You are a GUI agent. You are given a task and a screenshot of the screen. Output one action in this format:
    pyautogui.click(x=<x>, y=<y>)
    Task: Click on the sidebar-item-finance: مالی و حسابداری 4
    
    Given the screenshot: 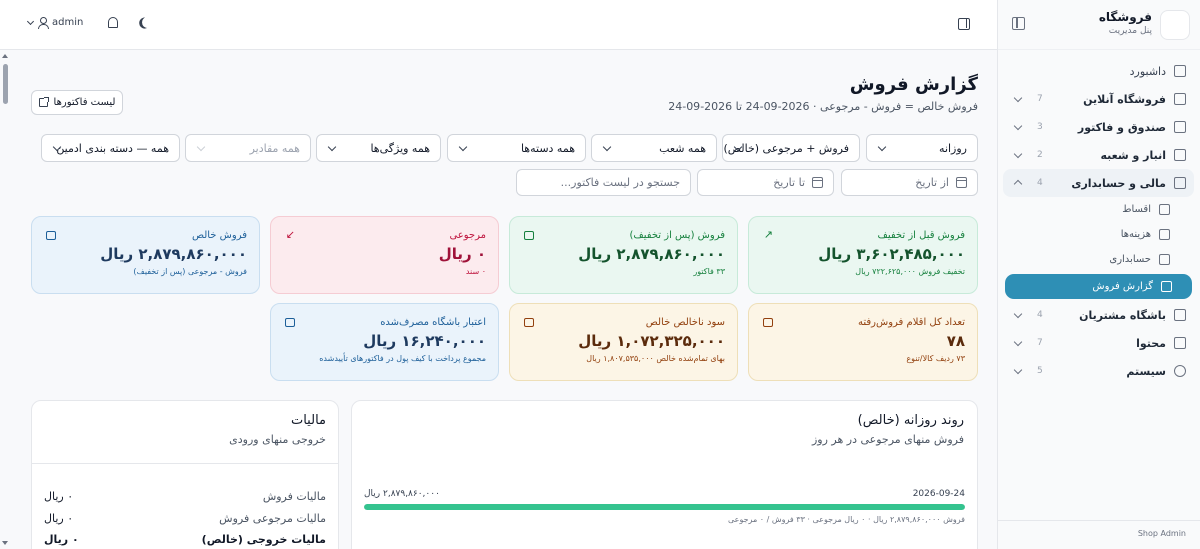 What is the action you would take?
    pyautogui.click(x=1098, y=183)
    